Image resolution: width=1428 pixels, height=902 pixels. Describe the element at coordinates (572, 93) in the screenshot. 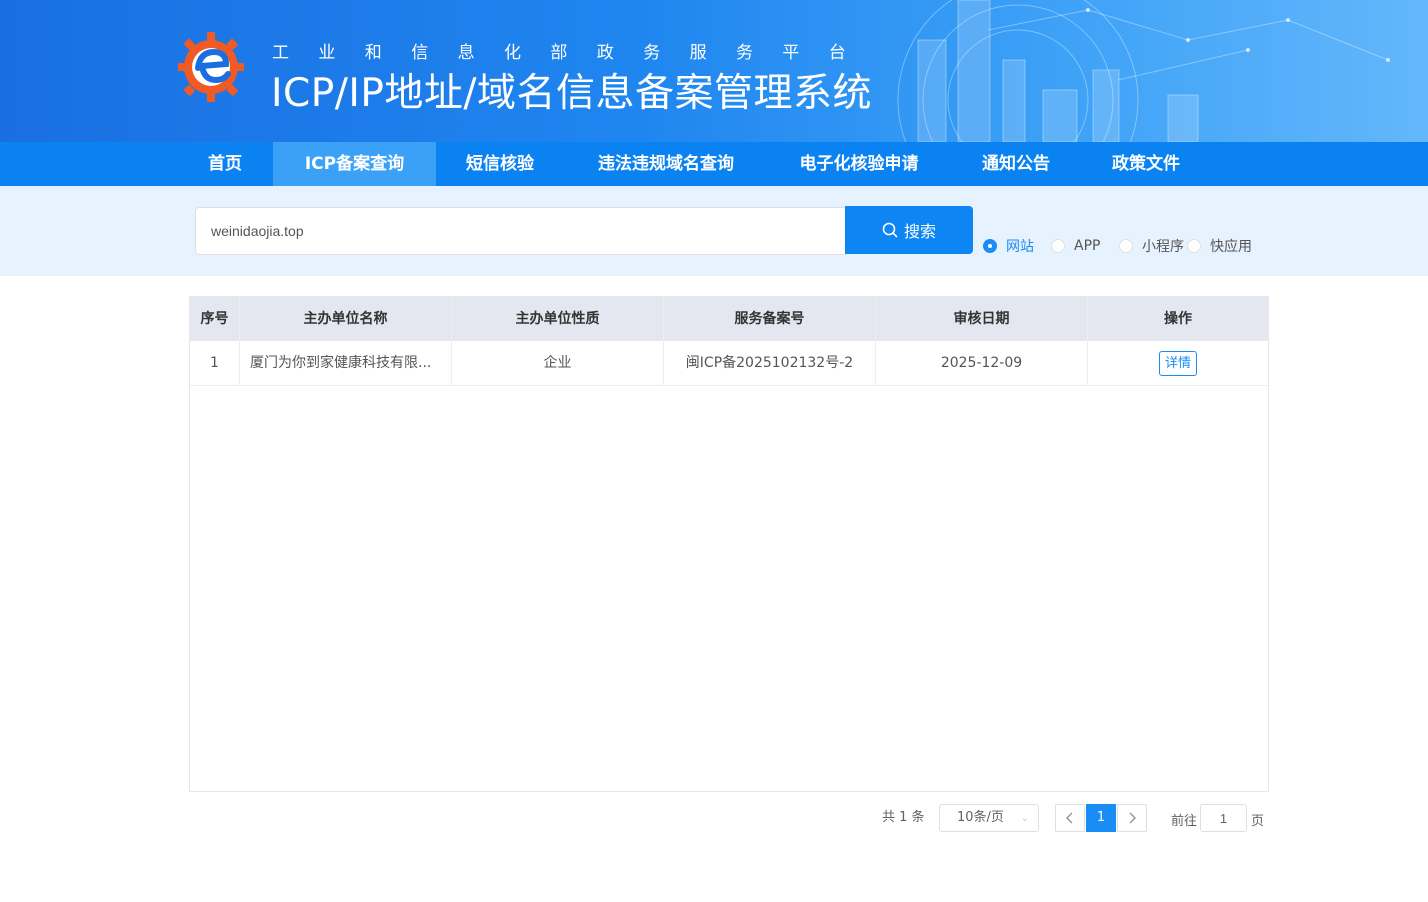

I see `system-title: ICP/IP地址/域名信息备案管理系统` at that location.